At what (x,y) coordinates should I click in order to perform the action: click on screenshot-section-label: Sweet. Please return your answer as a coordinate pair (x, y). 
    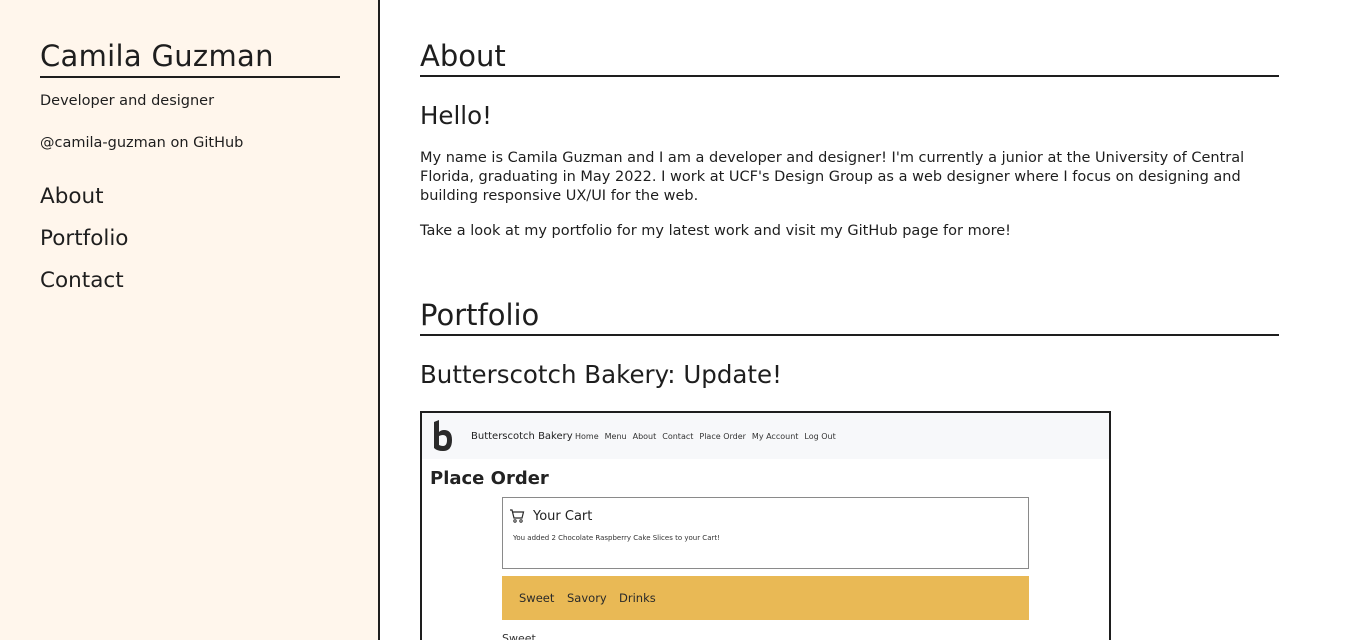
    Looking at the image, I should click on (519, 636).